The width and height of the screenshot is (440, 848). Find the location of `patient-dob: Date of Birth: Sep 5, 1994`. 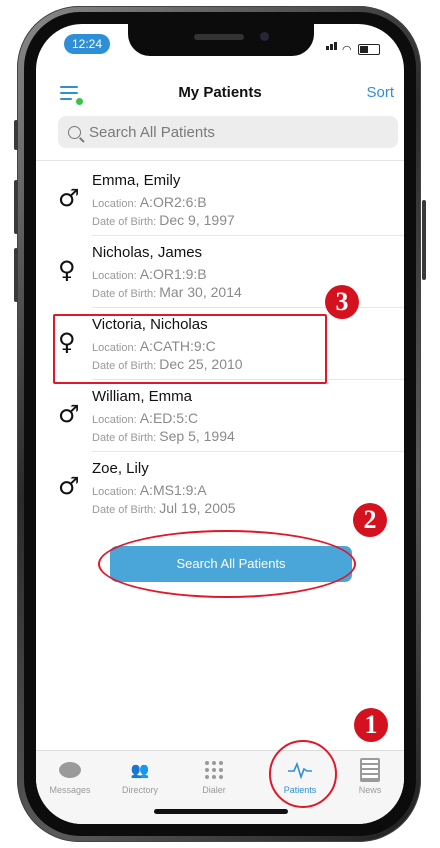

patient-dob: Date of Birth: Sep 5, 1994 is located at coordinates (163, 436).